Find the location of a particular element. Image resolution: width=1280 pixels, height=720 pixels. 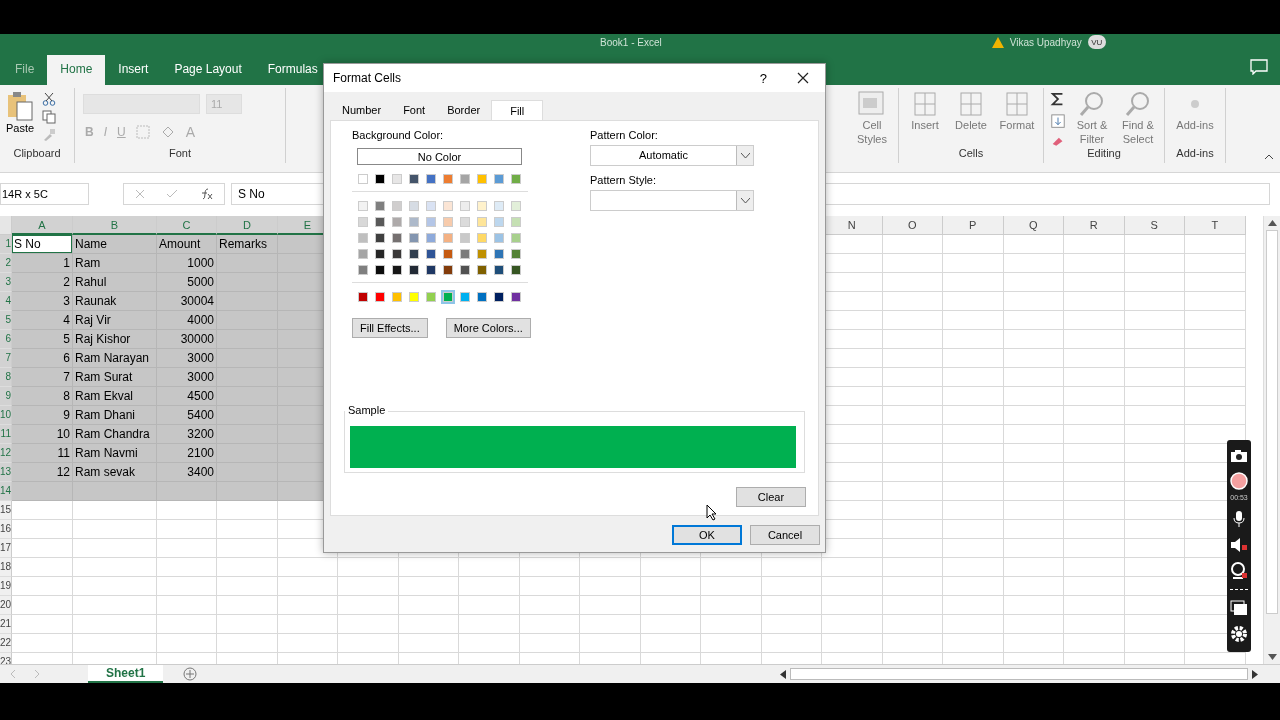

field-label: Pattern Style: is located at coordinates (624, 181).